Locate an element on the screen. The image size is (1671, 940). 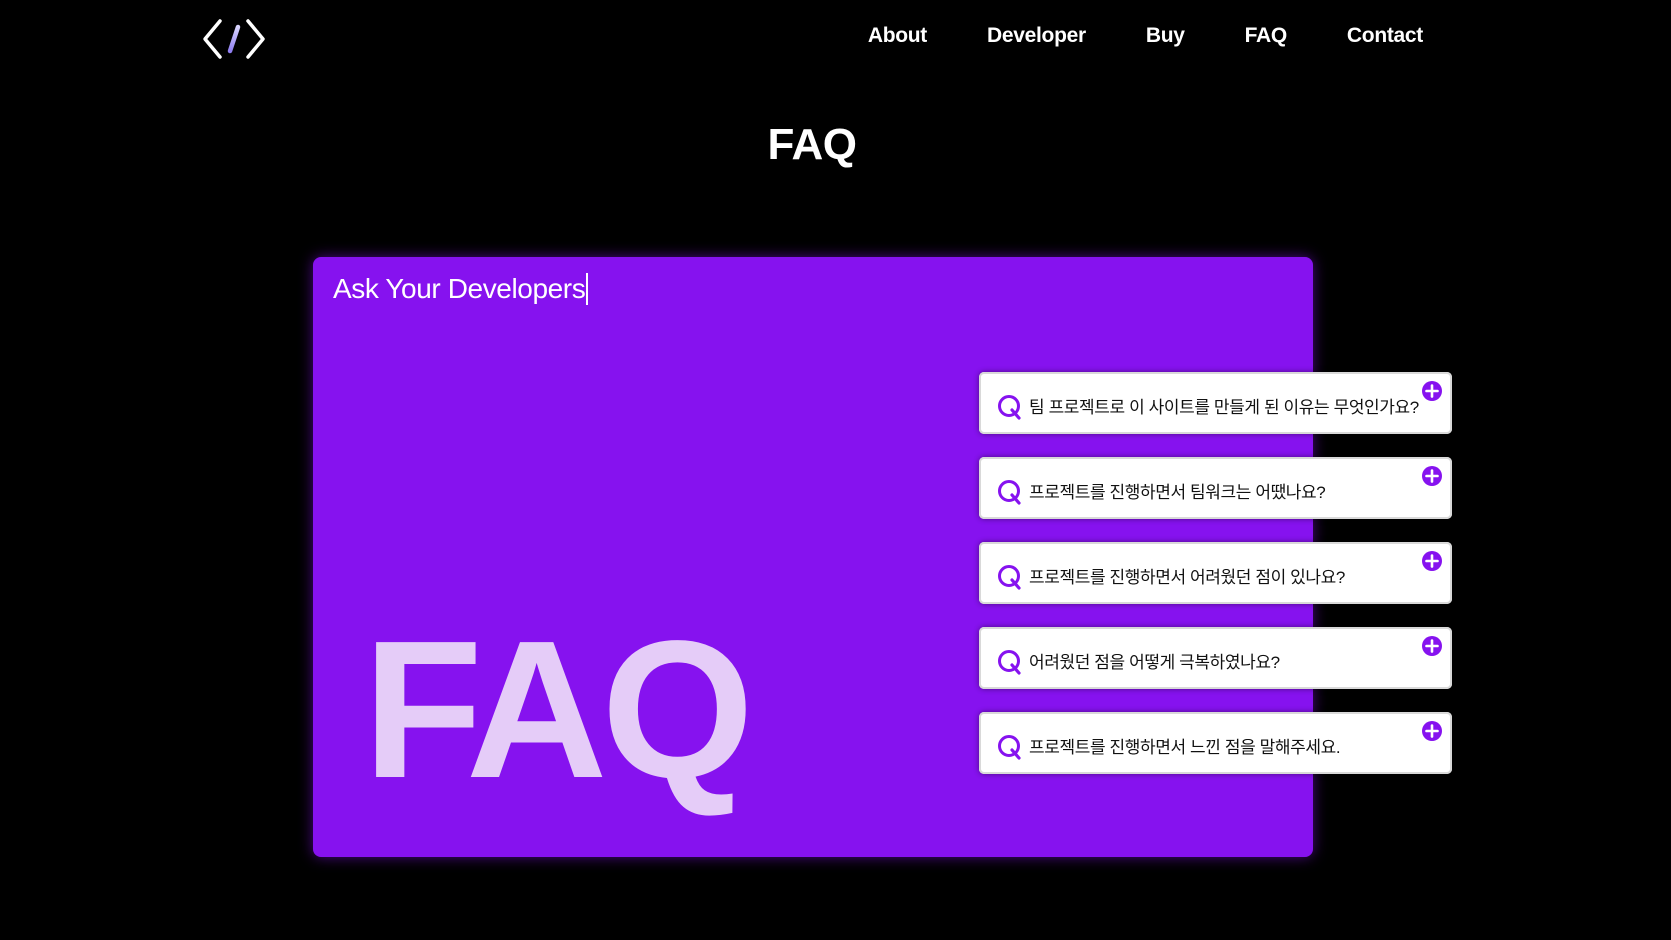
nav-faq-link: FAQ is located at coordinates (1266, 36).